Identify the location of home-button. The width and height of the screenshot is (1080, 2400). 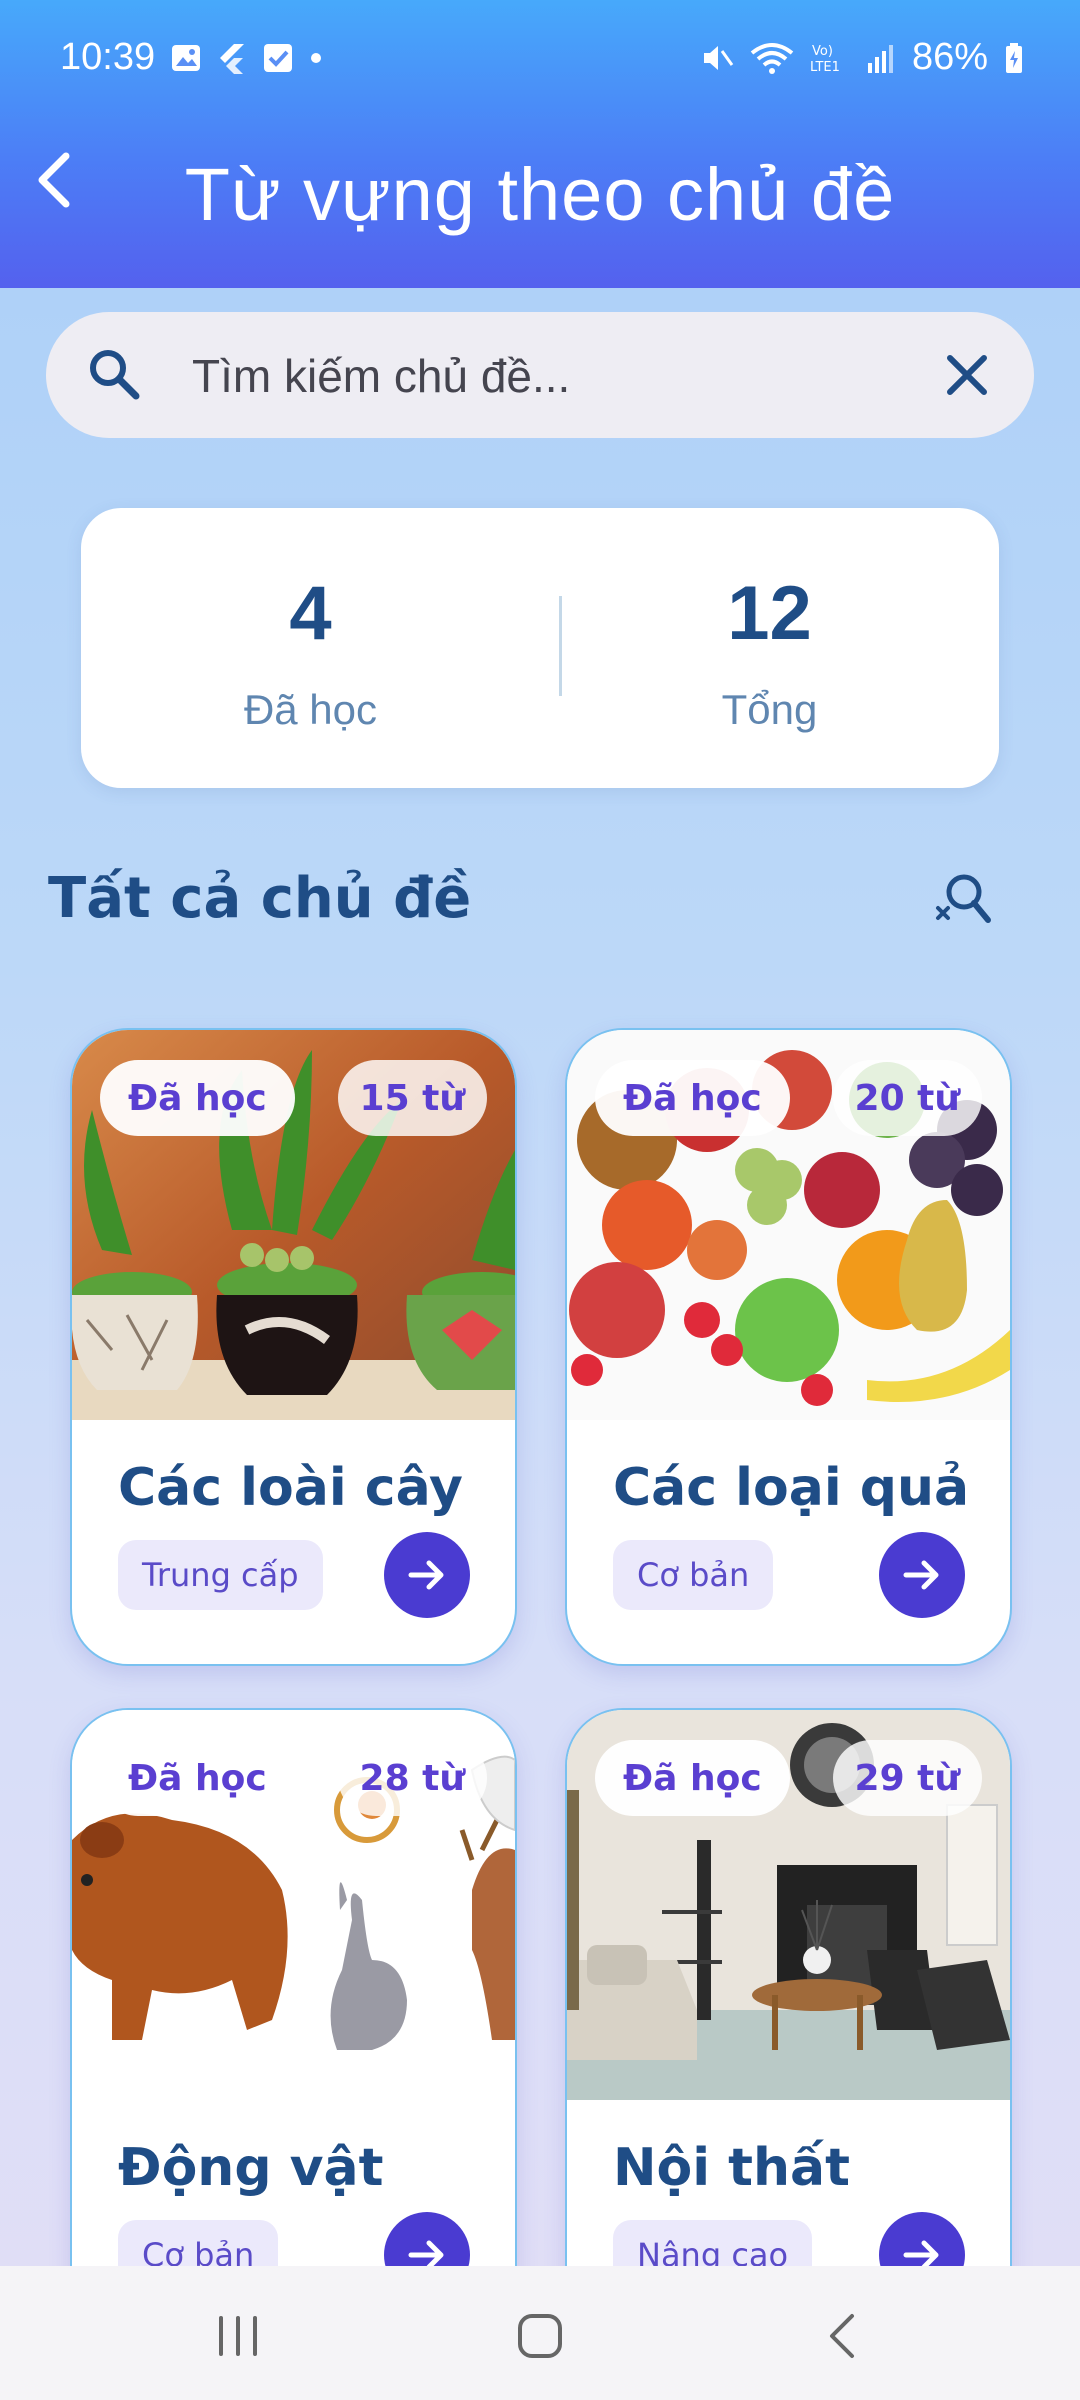
(540, 2336).